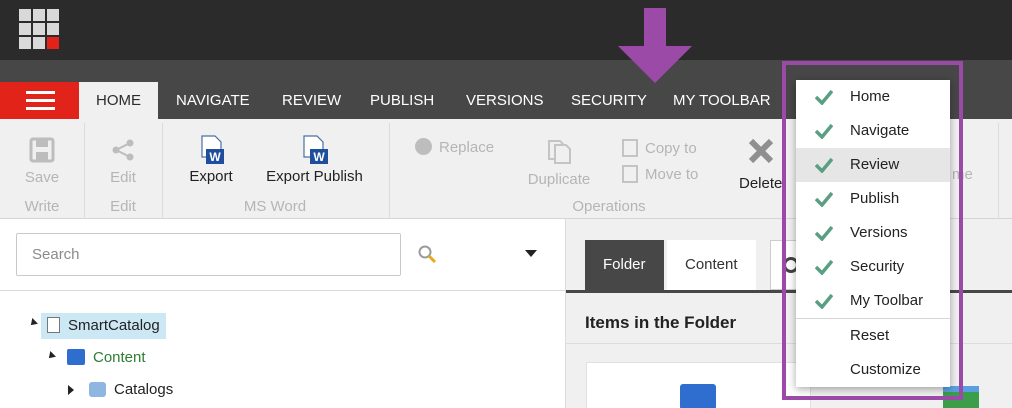 This screenshot has height=408, width=1012. Describe the element at coordinates (76, 357) in the screenshot. I see `content-cubes-icon` at that location.